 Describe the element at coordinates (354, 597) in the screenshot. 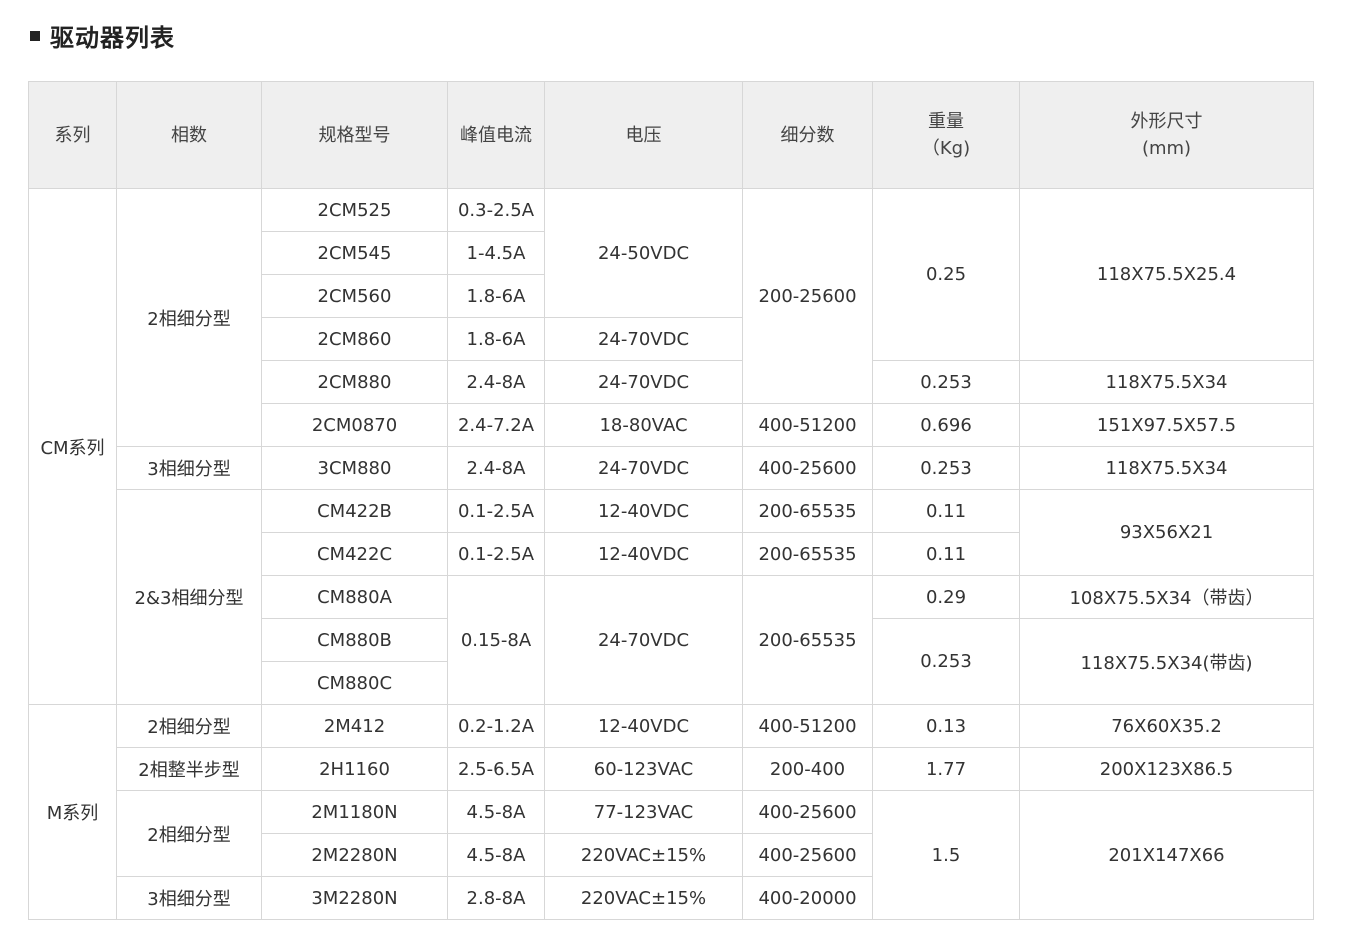

I see `model-cell: CM880A` at that location.